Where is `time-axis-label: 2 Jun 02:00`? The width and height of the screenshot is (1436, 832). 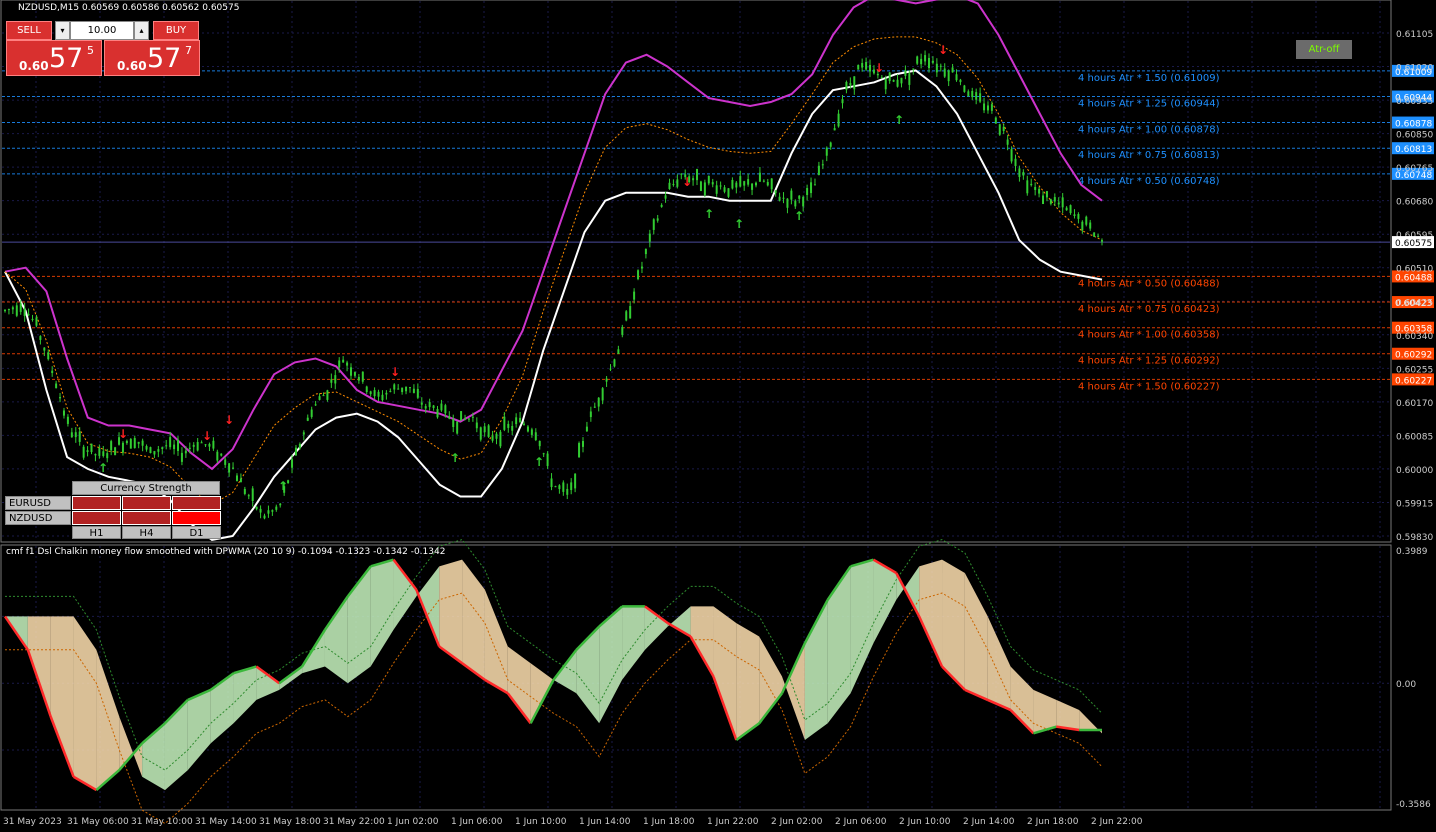
time-axis-label: 2 Jun 02:00 is located at coordinates (797, 822).